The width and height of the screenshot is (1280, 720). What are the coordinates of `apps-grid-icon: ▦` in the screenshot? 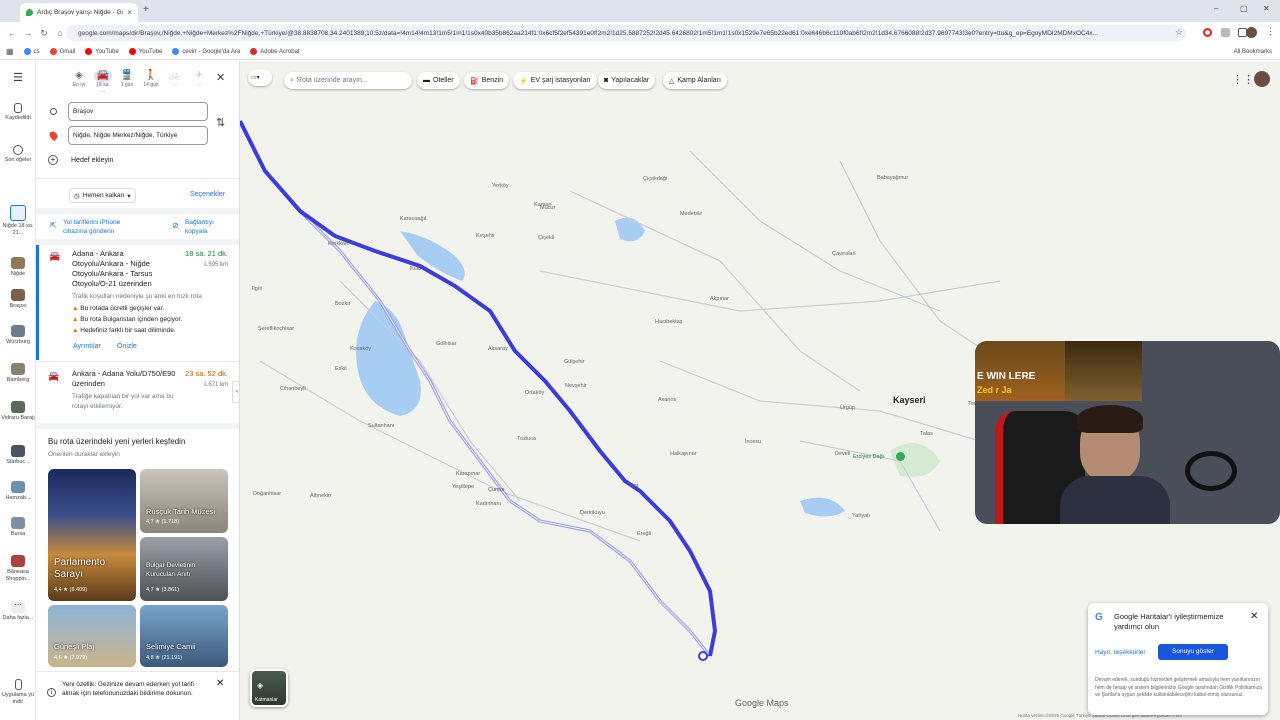 It's located at (10, 51).